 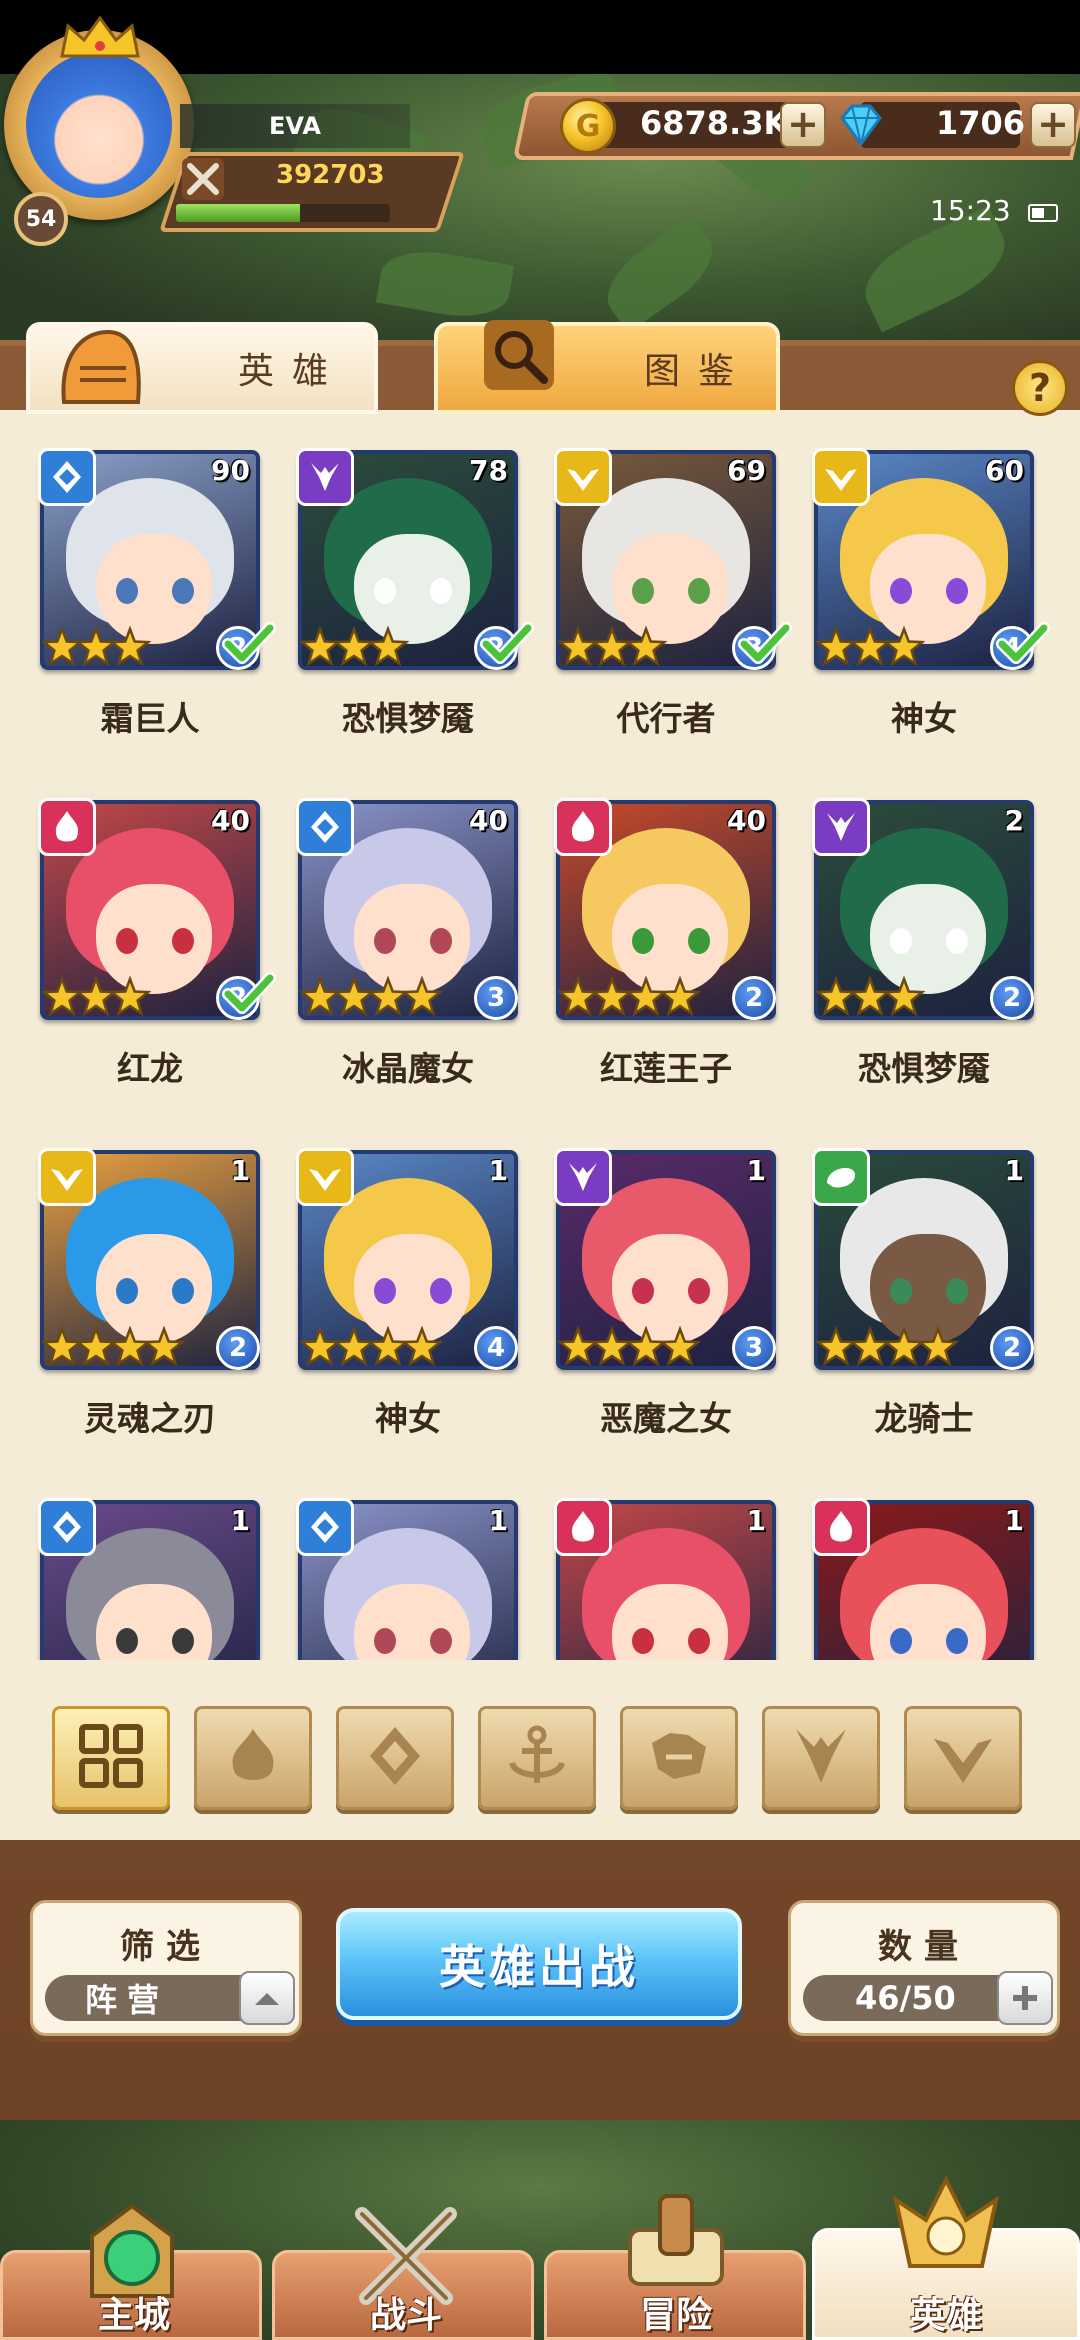 What do you see at coordinates (675, 2315) in the screenshot?
I see `nav-adventure-label: 冒险` at bounding box center [675, 2315].